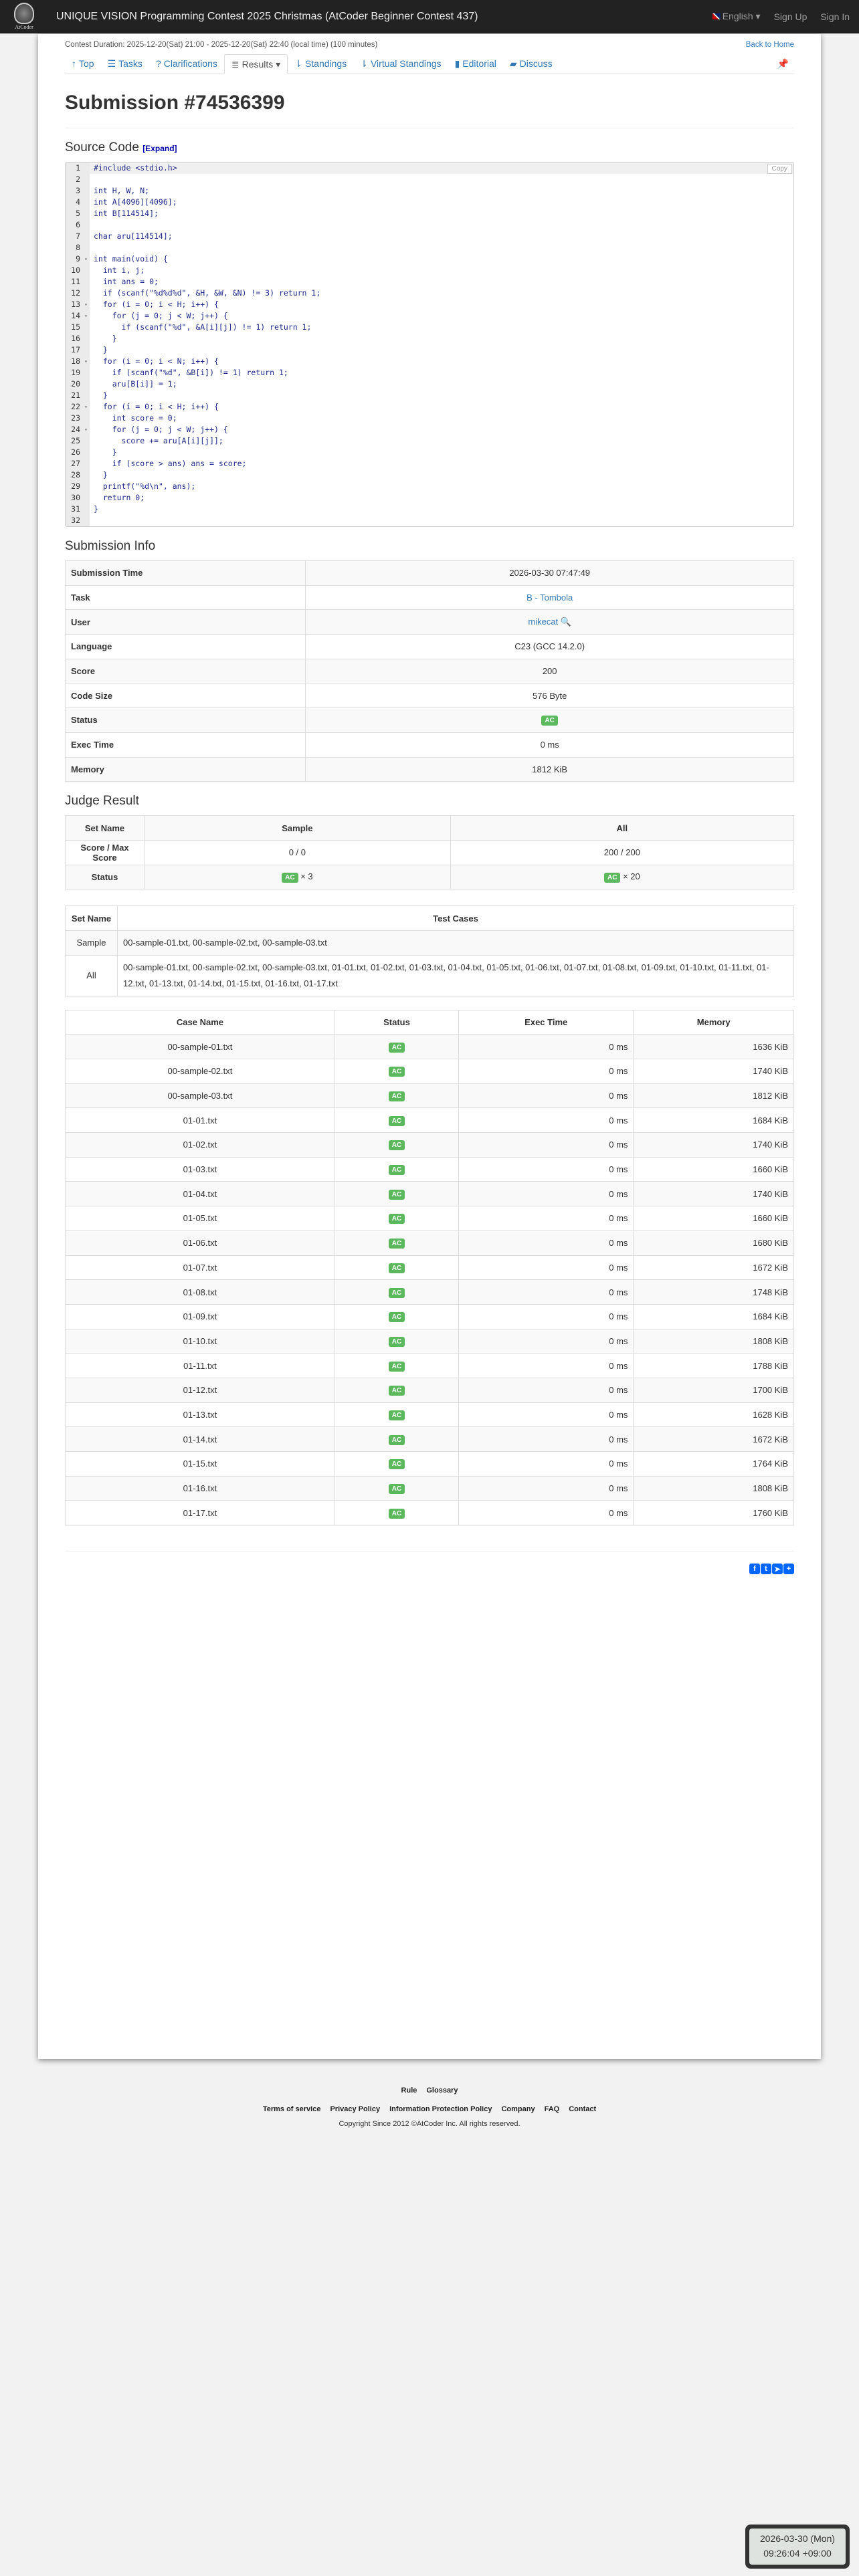 This screenshot has width=859, height=2576. Describe the element at coordinates (531, 64) in the screenshot. I see `tab-discuss: ▰ Discuss` at that location.